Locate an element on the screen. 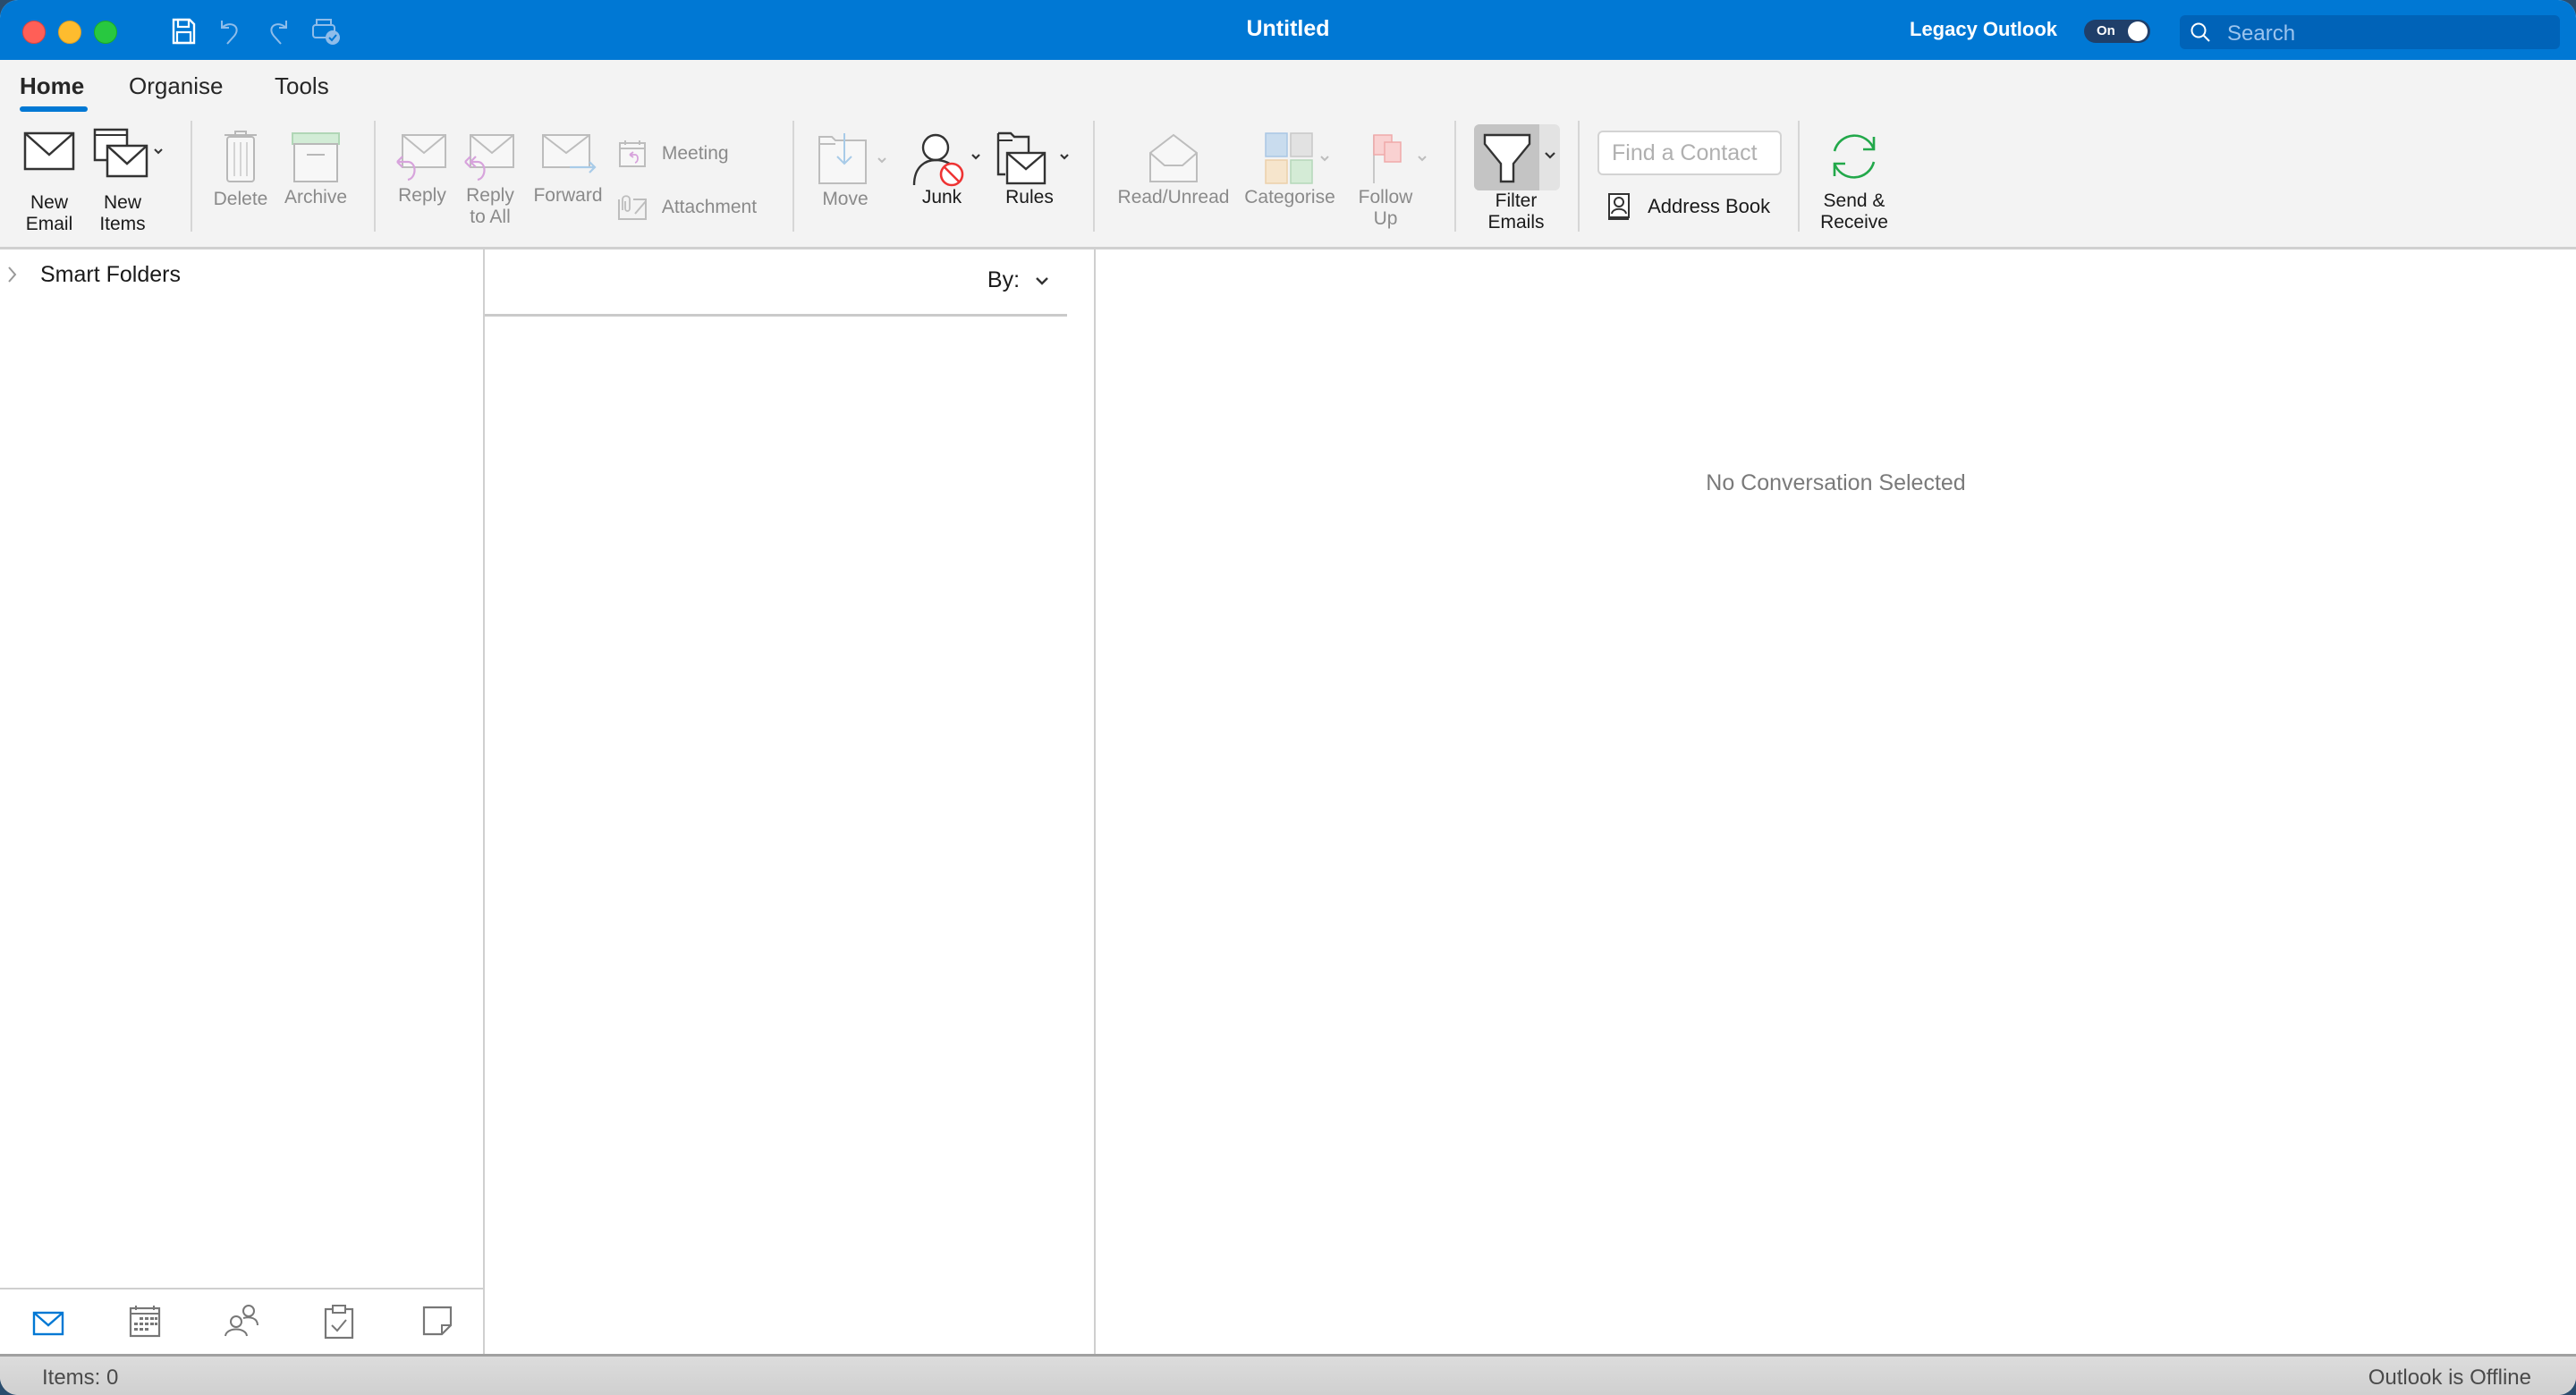  people-icon is located at coordinates (242, 1321).